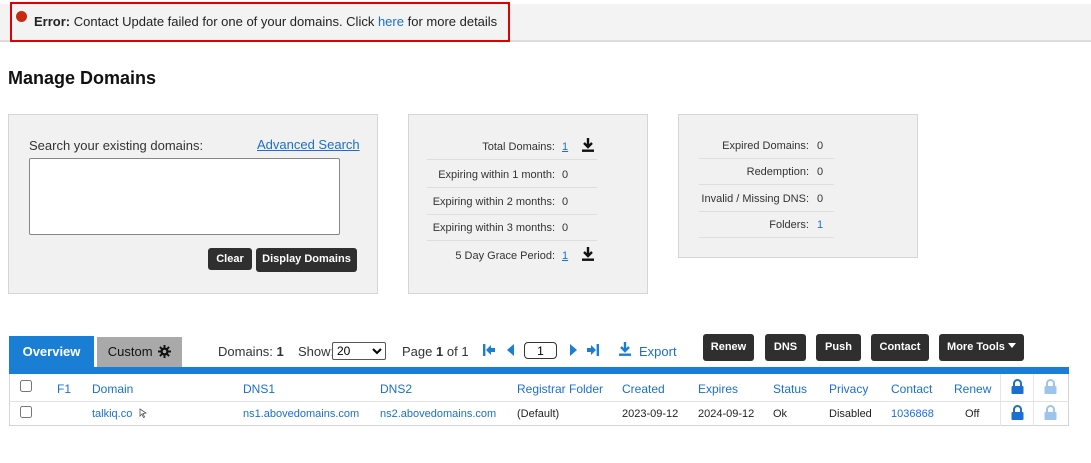  What do you see at coordinates (625, 349) in the screenshot?
I see `export-download-icon` at bounding box center [625, 349].